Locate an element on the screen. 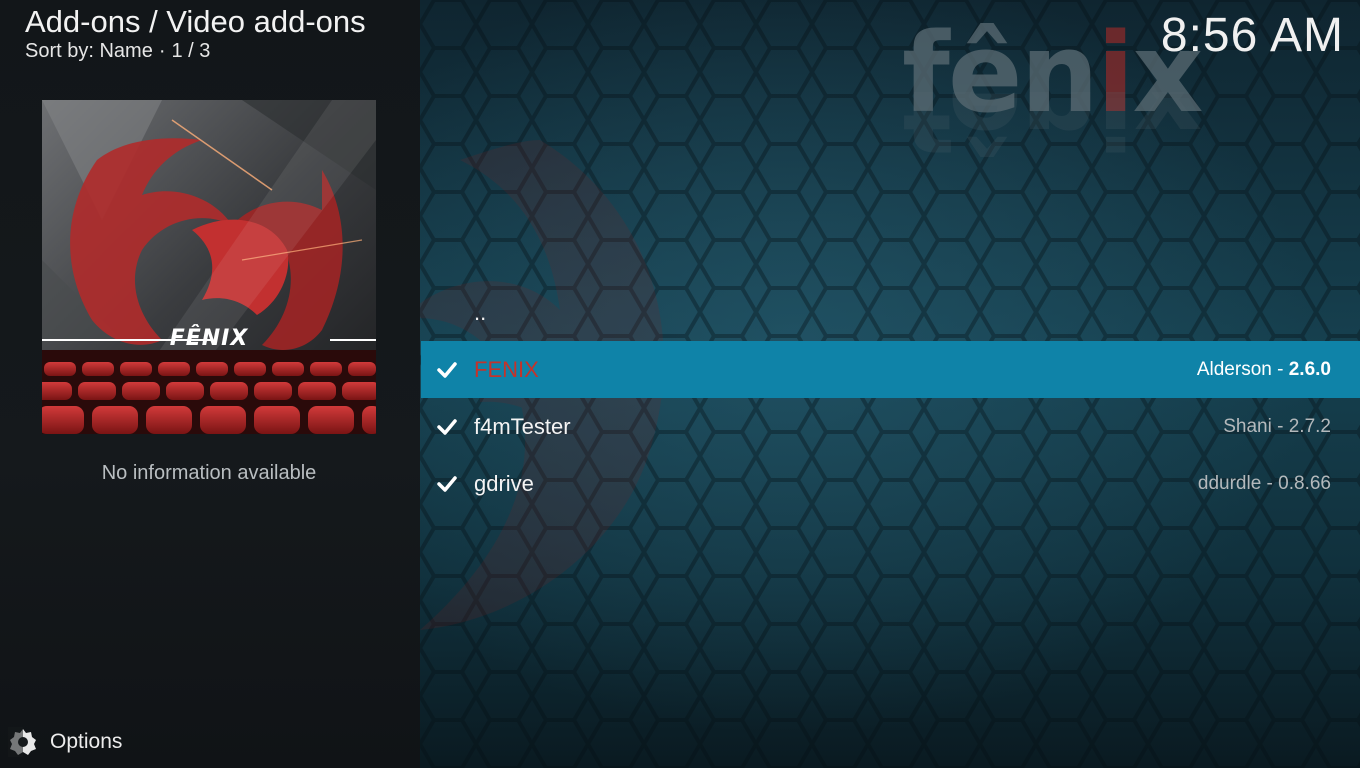 This screenshot has height=768, width=1360. list-item-fenix: FENIX Alderson - 2.6.0 is located at coordinates (890, 369).